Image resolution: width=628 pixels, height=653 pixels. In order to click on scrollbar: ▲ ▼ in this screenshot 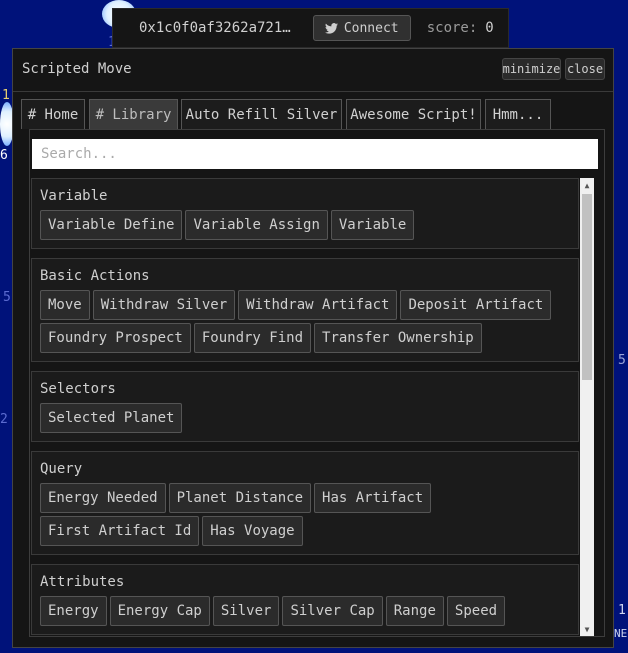, I will do `click(587, 407)`.